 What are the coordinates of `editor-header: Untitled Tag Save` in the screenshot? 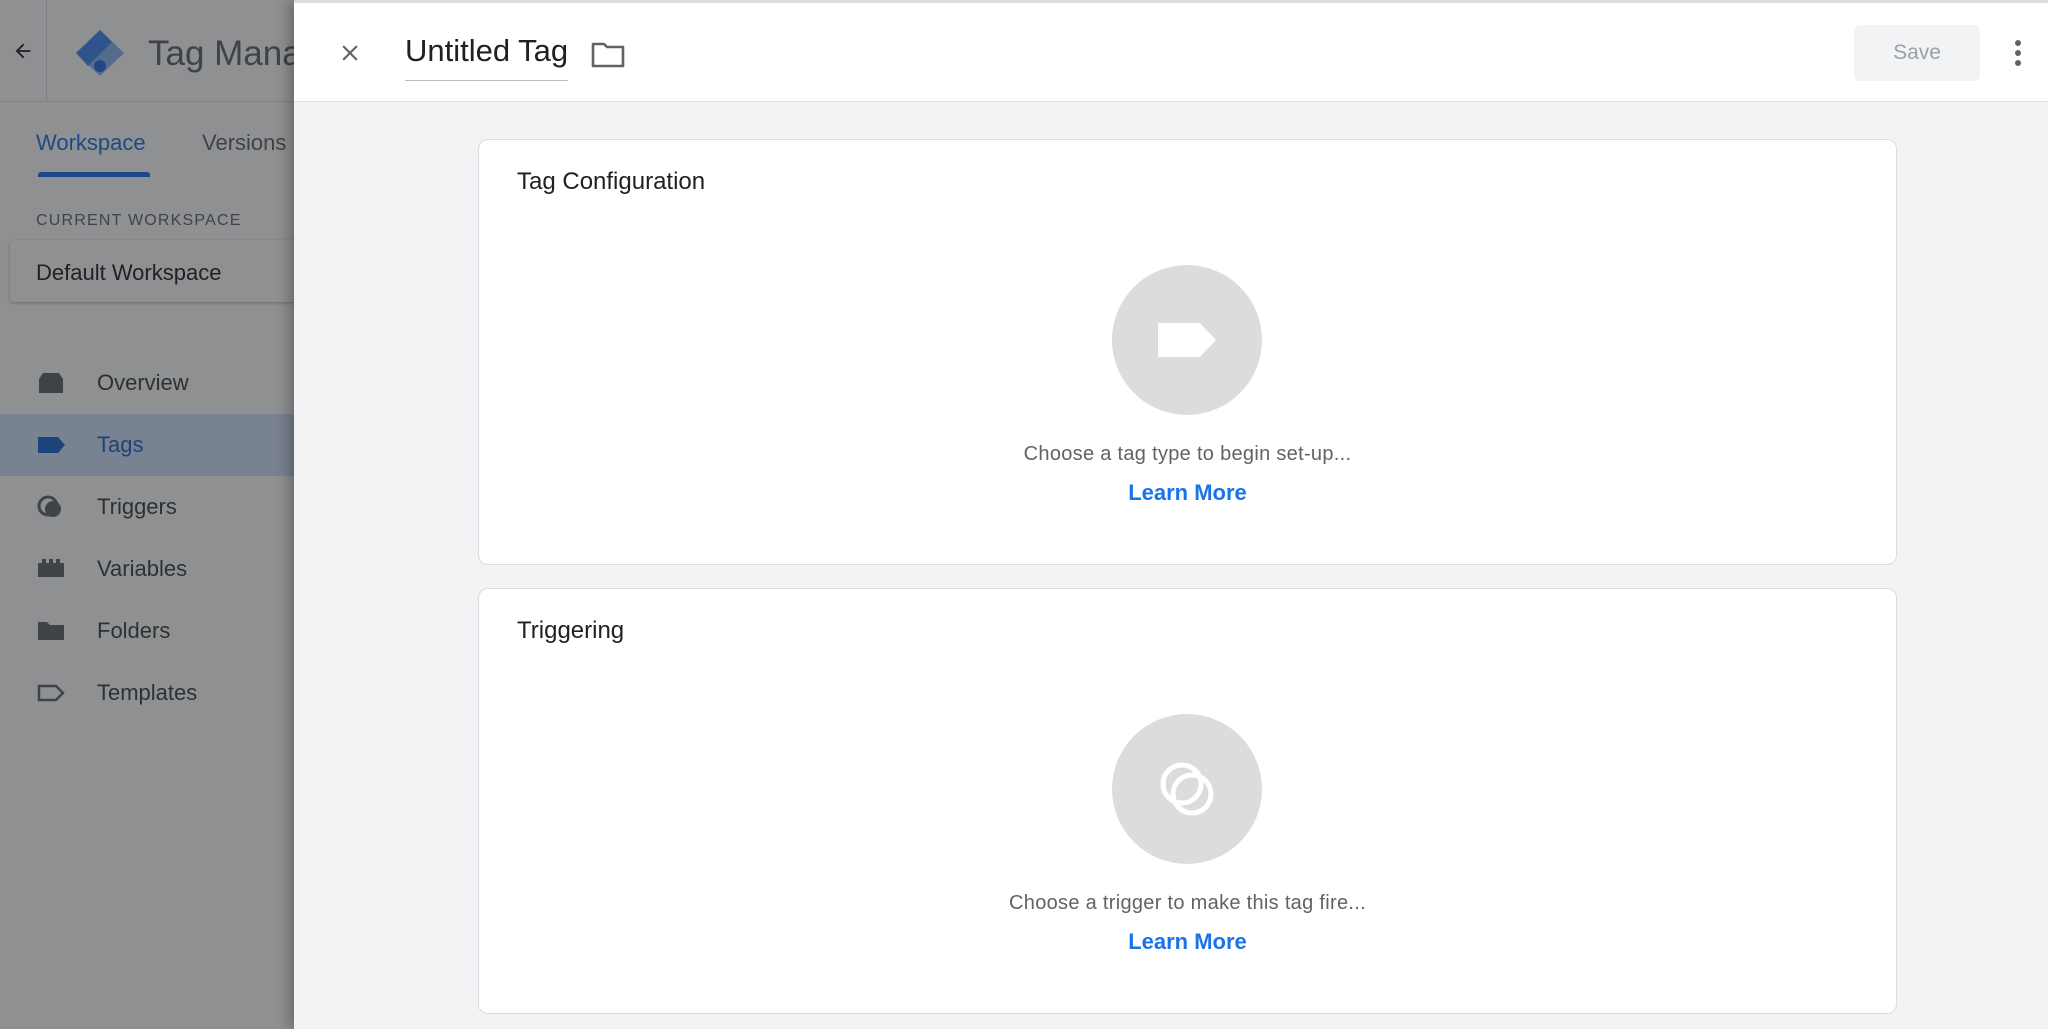 It's located at (1171, 51).